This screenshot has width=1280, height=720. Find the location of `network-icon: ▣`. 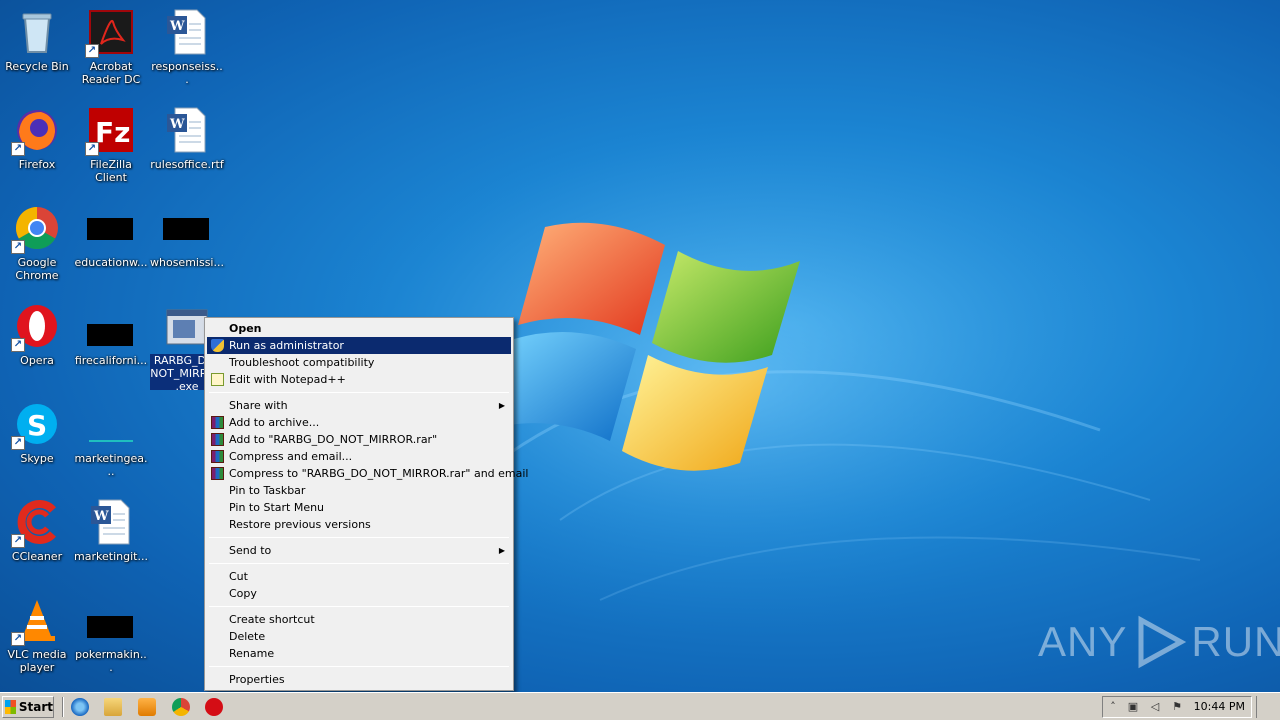

network-icon: ▣ is located at coordinates (1133, 707).